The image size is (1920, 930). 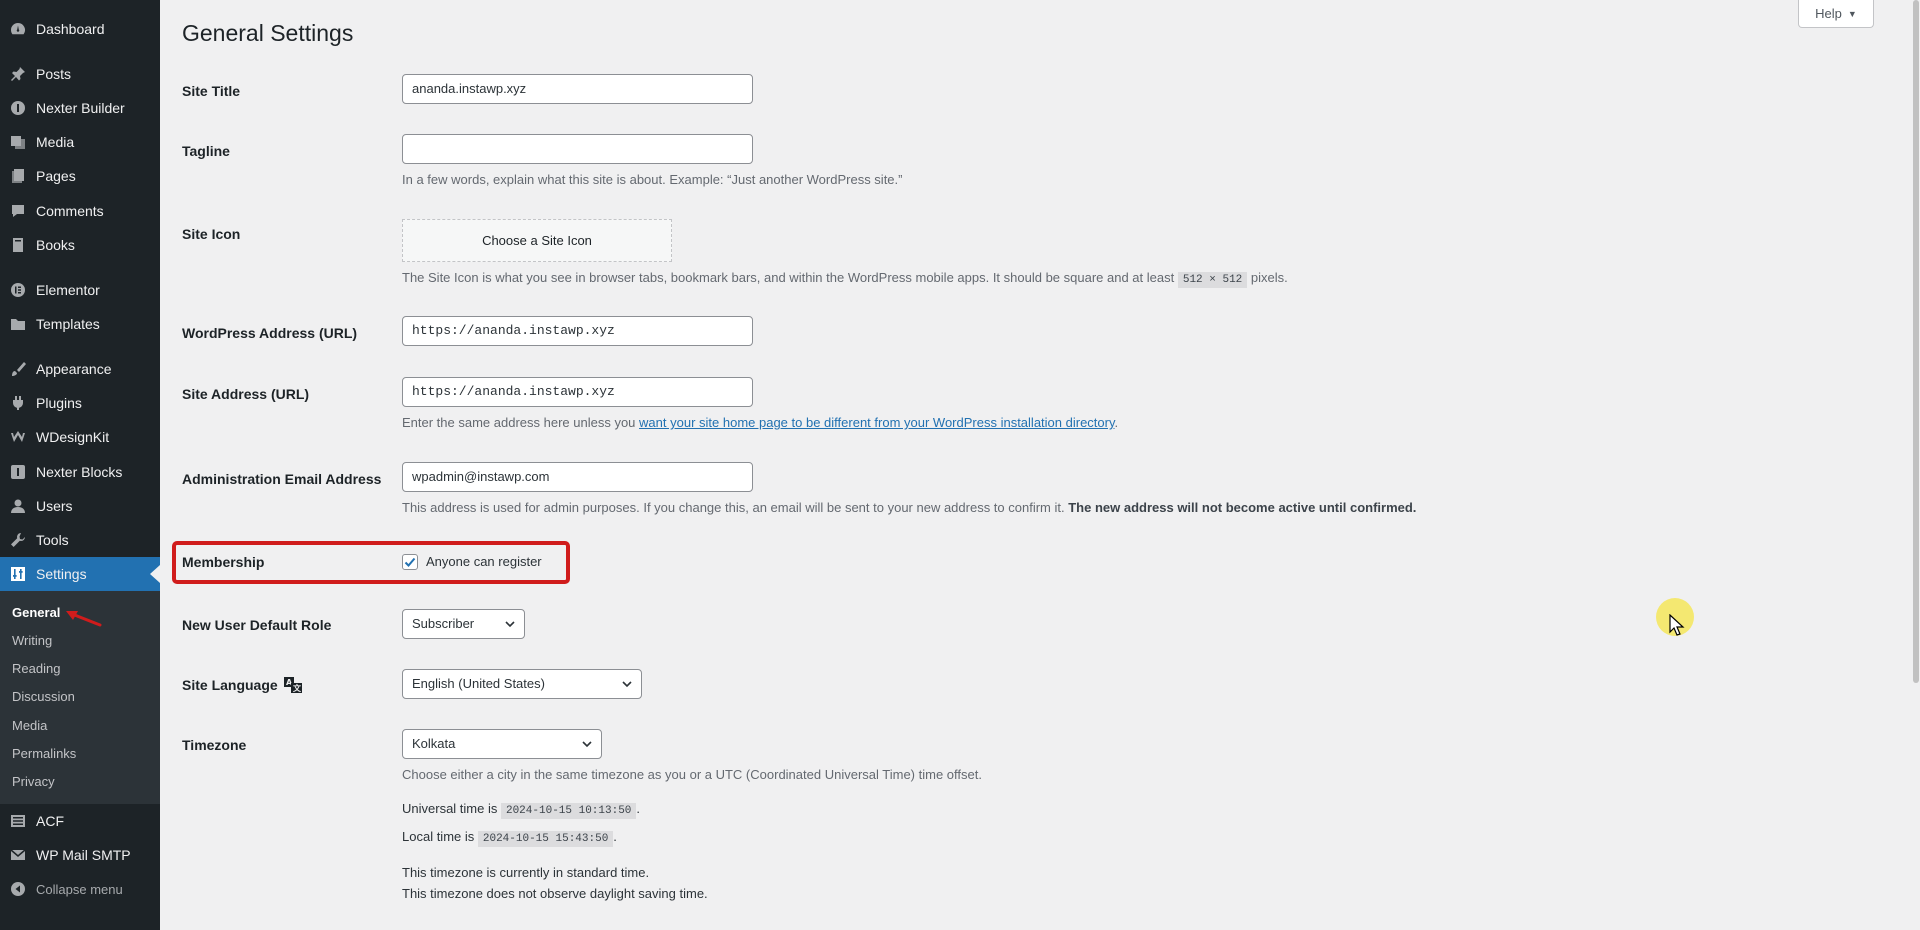 I want to click on sidebar-item-wdesignkit: WDesignKit, so click(x=80, y=437).